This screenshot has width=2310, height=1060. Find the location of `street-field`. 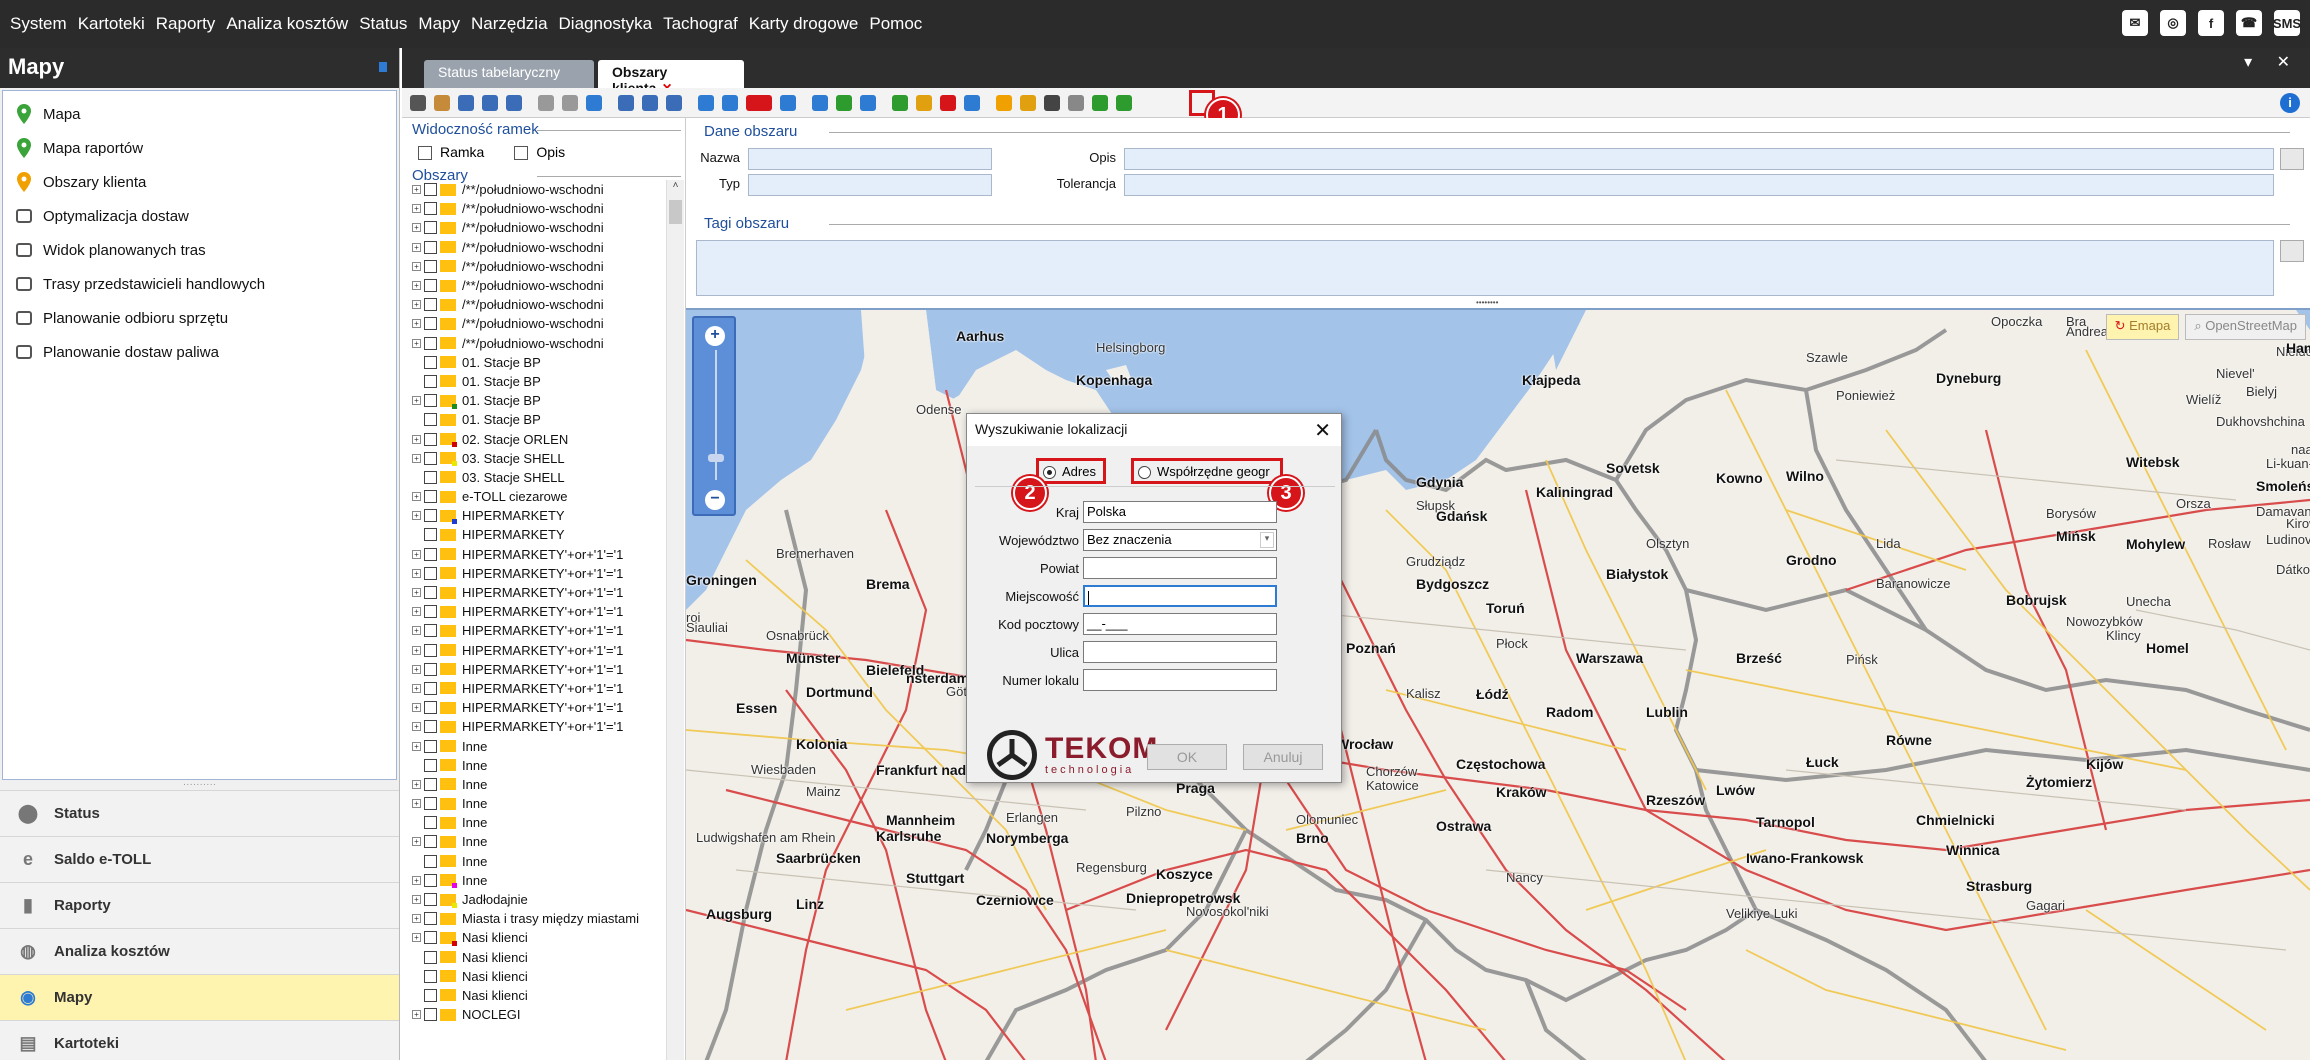

street-field is located at coordinates (1180, 652).